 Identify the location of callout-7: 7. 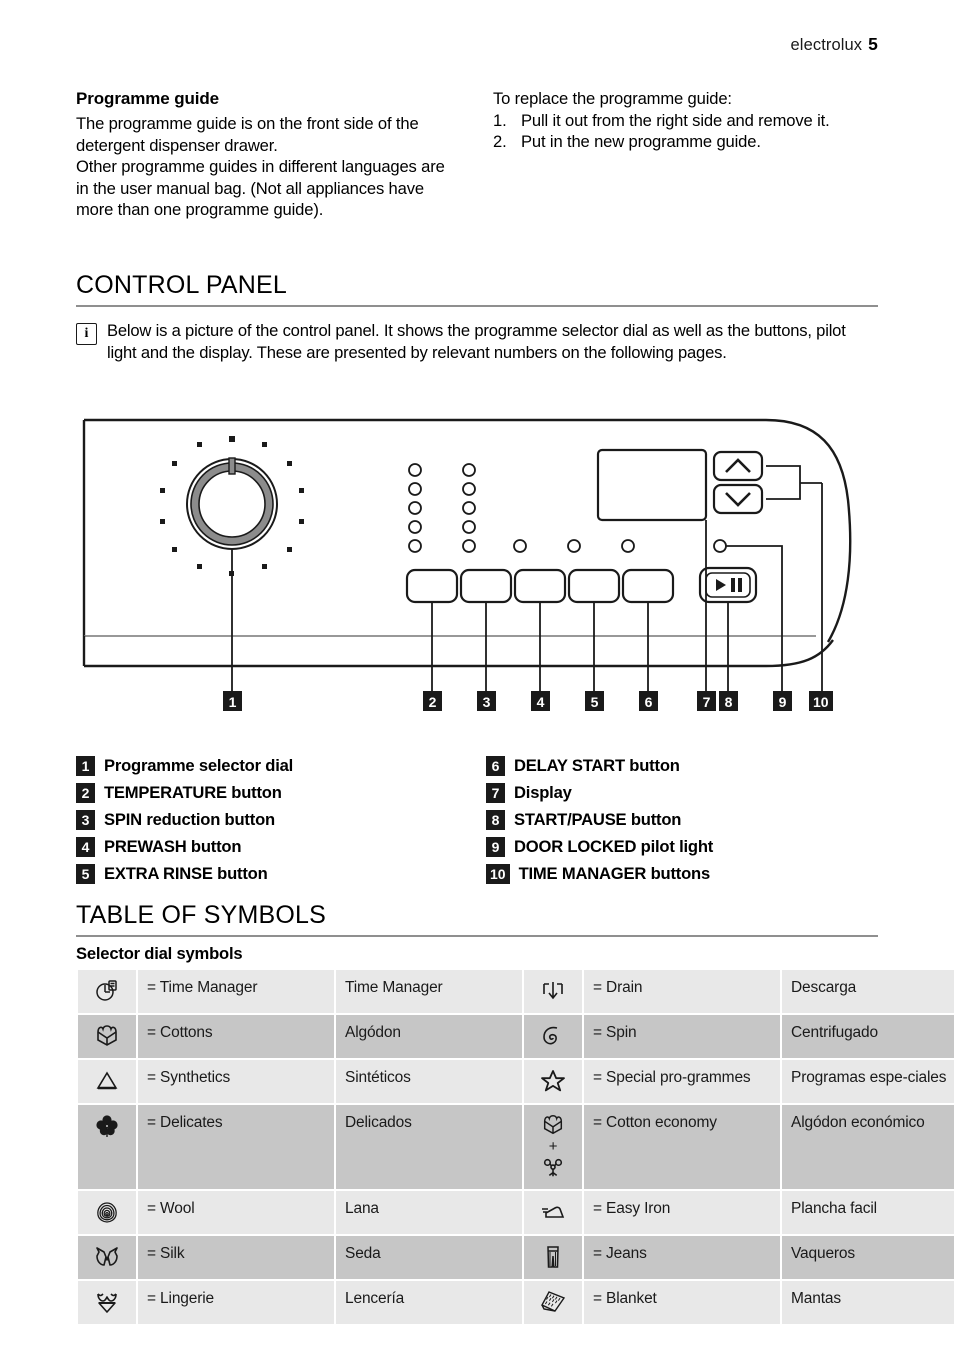
(706, 701).